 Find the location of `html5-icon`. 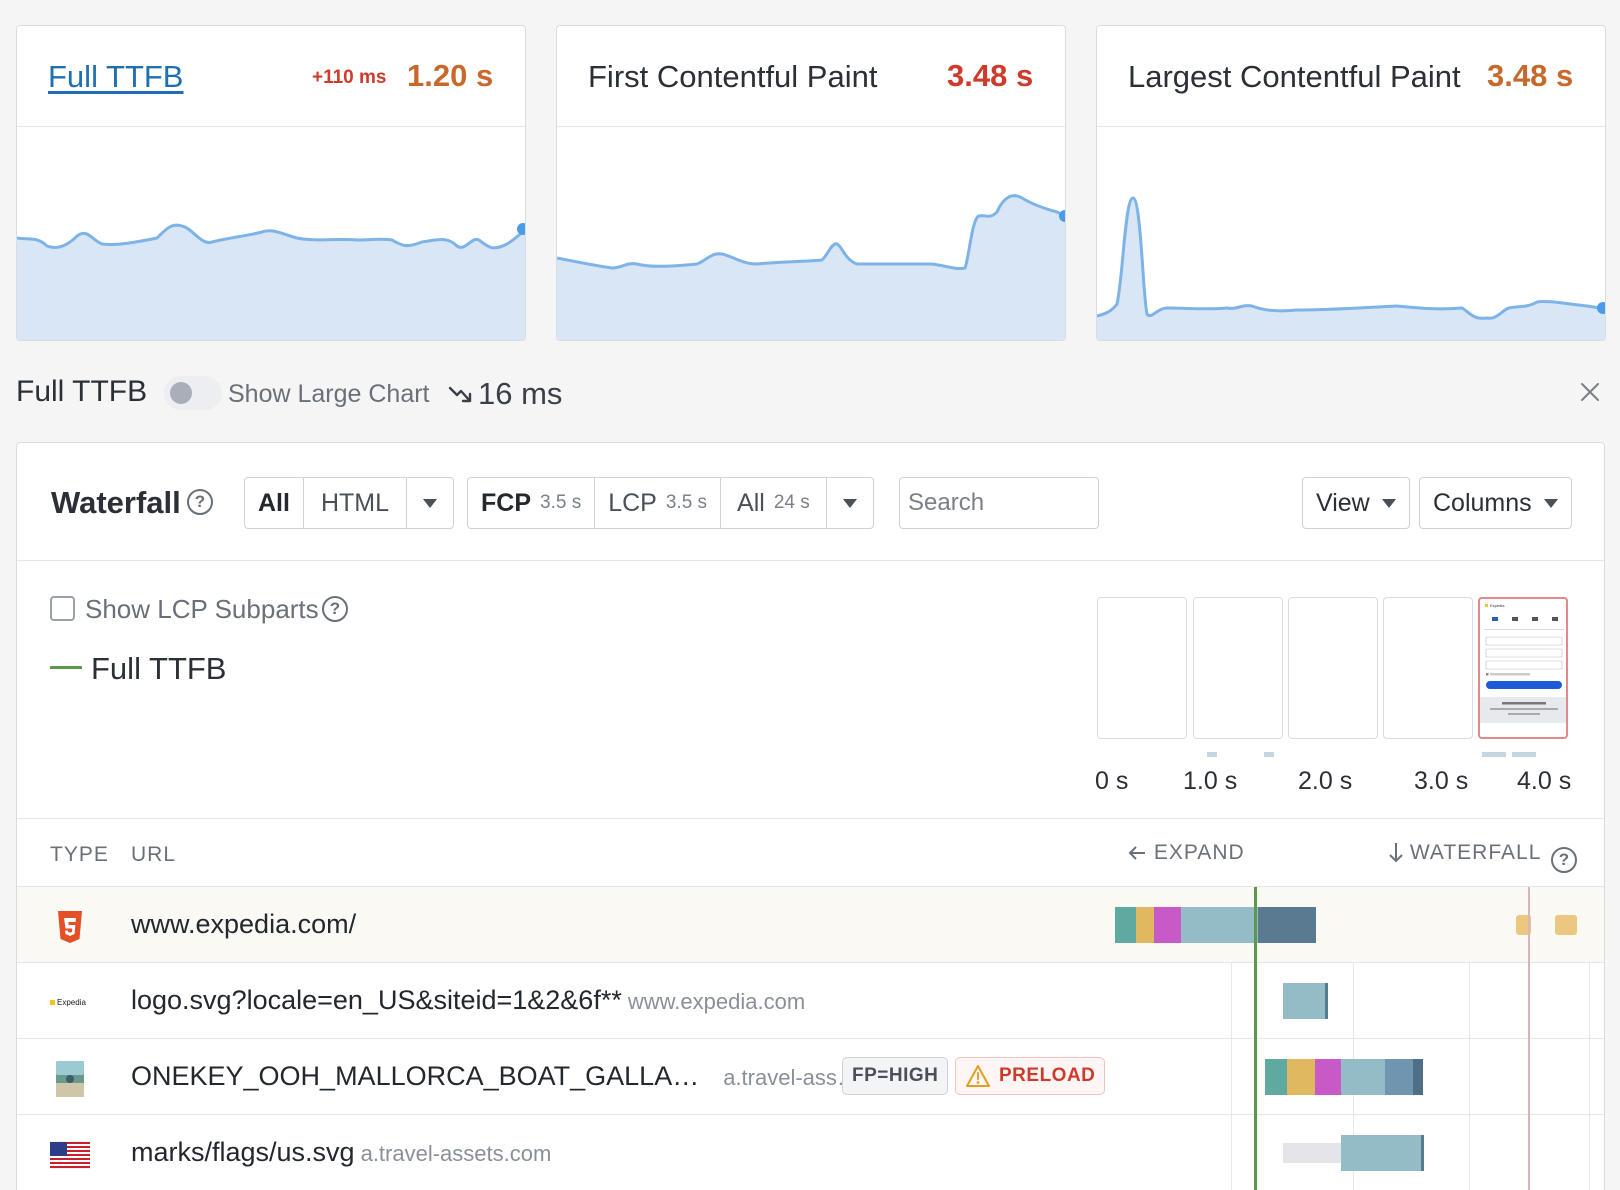

html5-icon is located at coordinates (70, 927).